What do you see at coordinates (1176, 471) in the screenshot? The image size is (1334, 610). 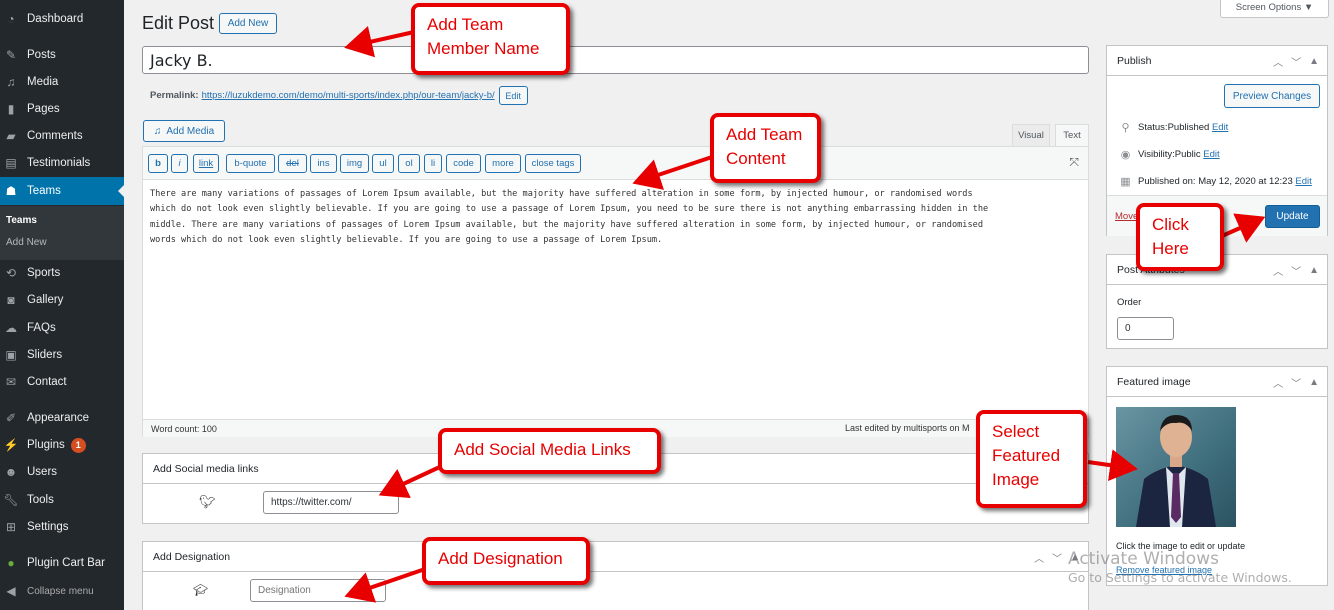 I see `person-portrait-icon` at bounding box center [1176, 471].